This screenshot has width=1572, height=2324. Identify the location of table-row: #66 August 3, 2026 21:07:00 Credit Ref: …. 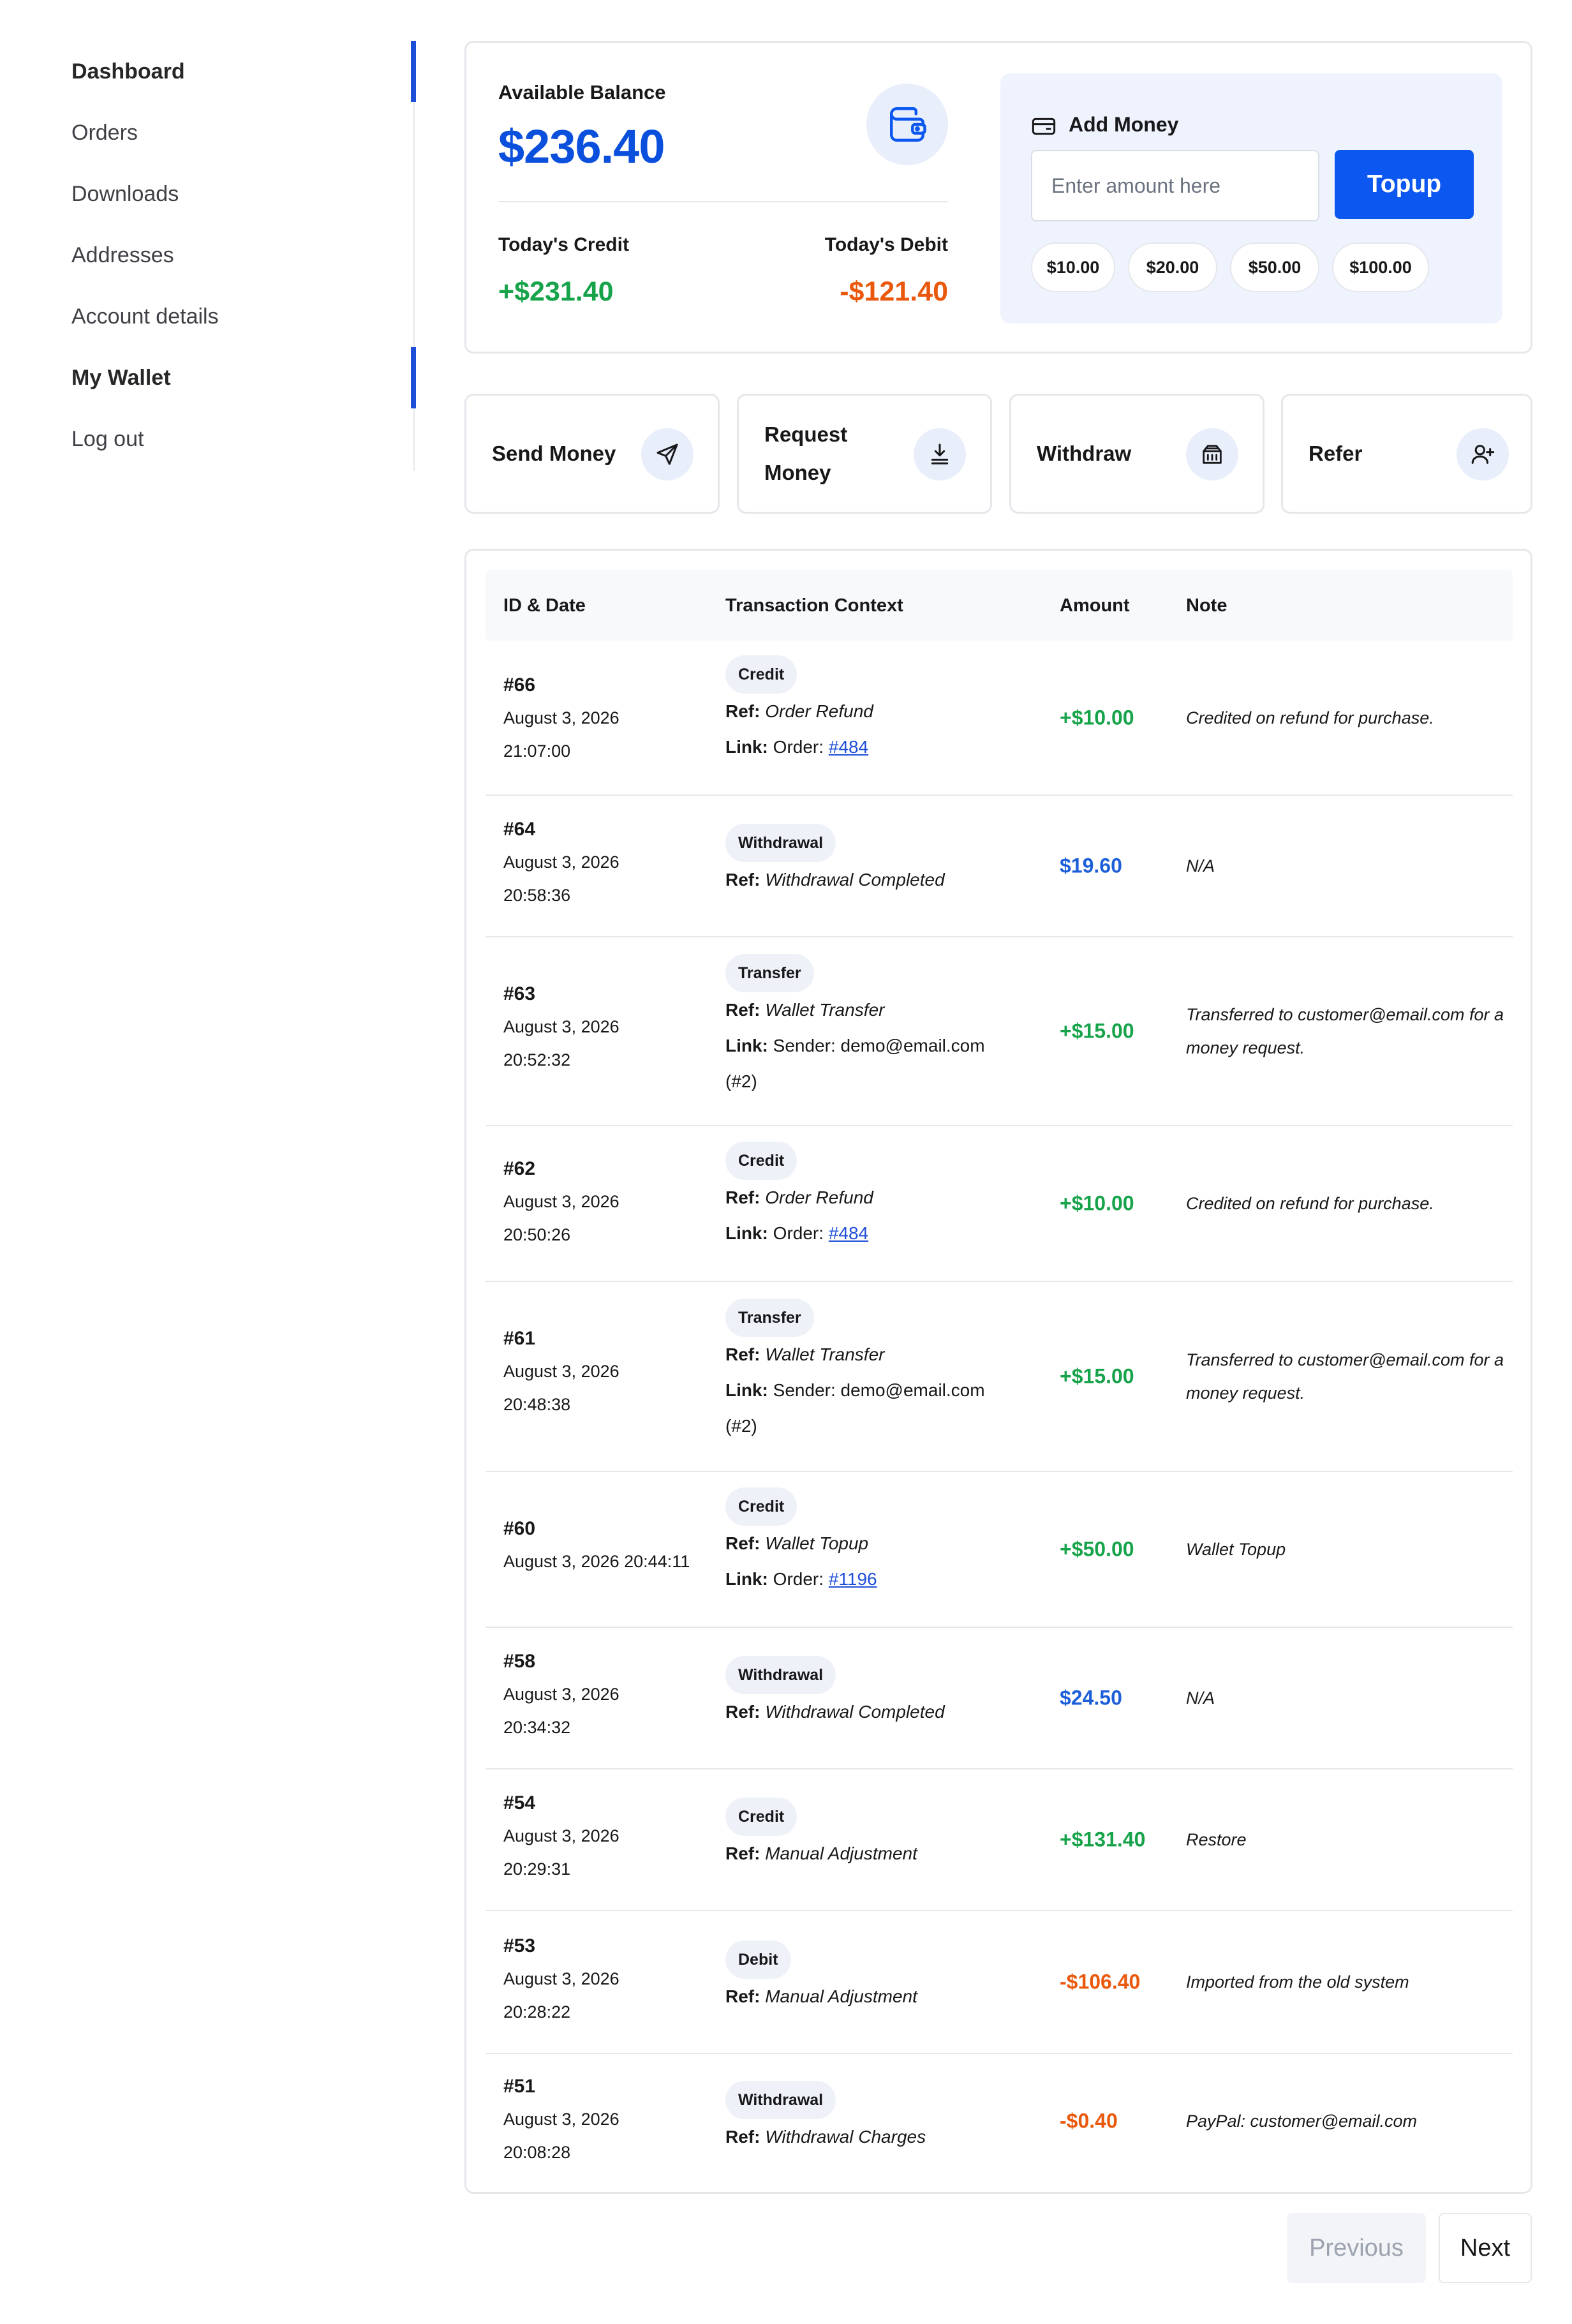
(1000, 719).